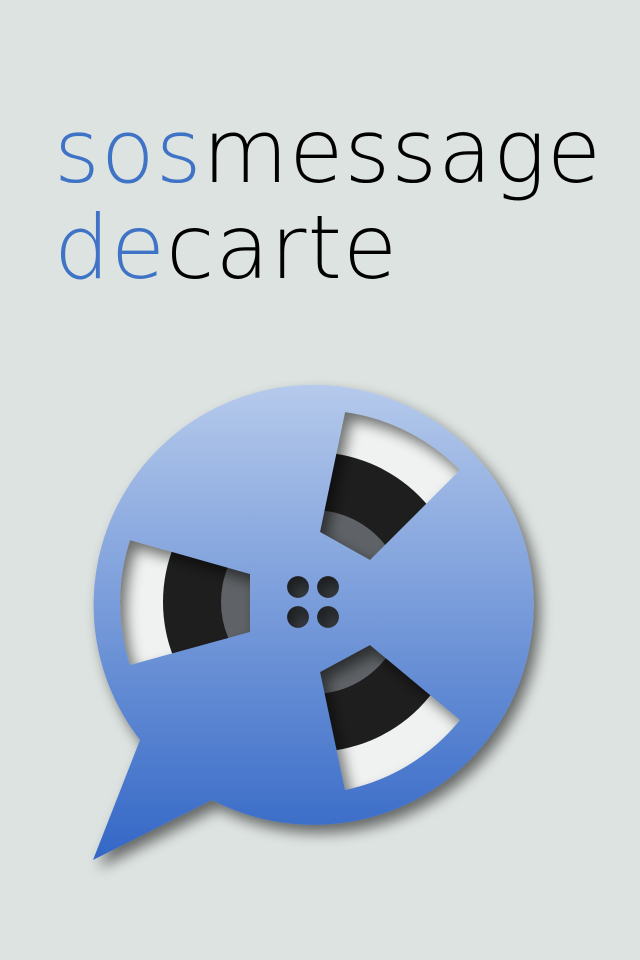  Describe the element at coordinates (402, 151) in the screenshot. I see `title-word-message: message` at that location.